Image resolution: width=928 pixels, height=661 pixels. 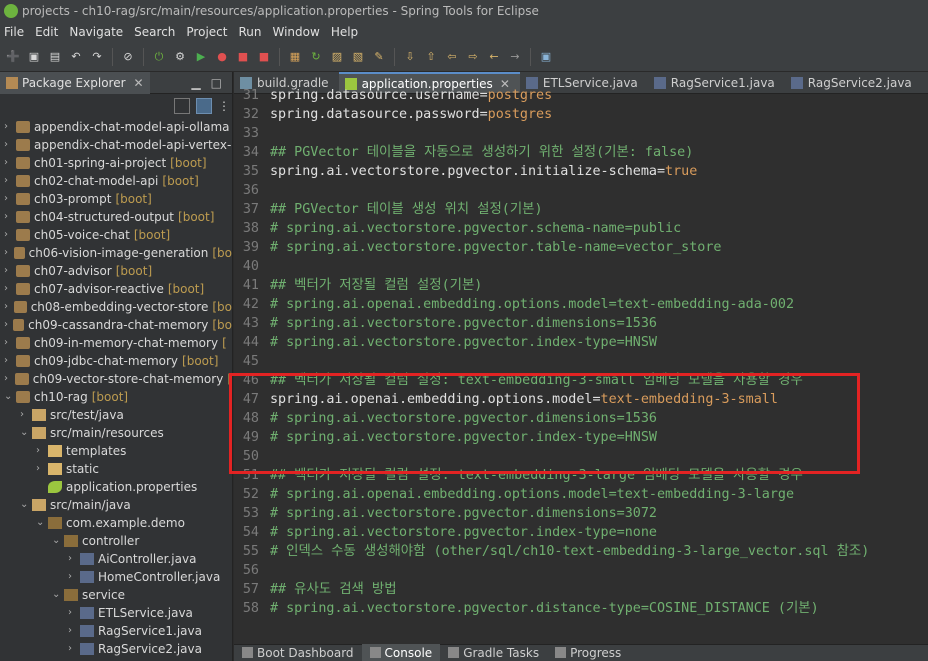 I want to click on debug-icon: ⚙, so click(x=180, y=57).